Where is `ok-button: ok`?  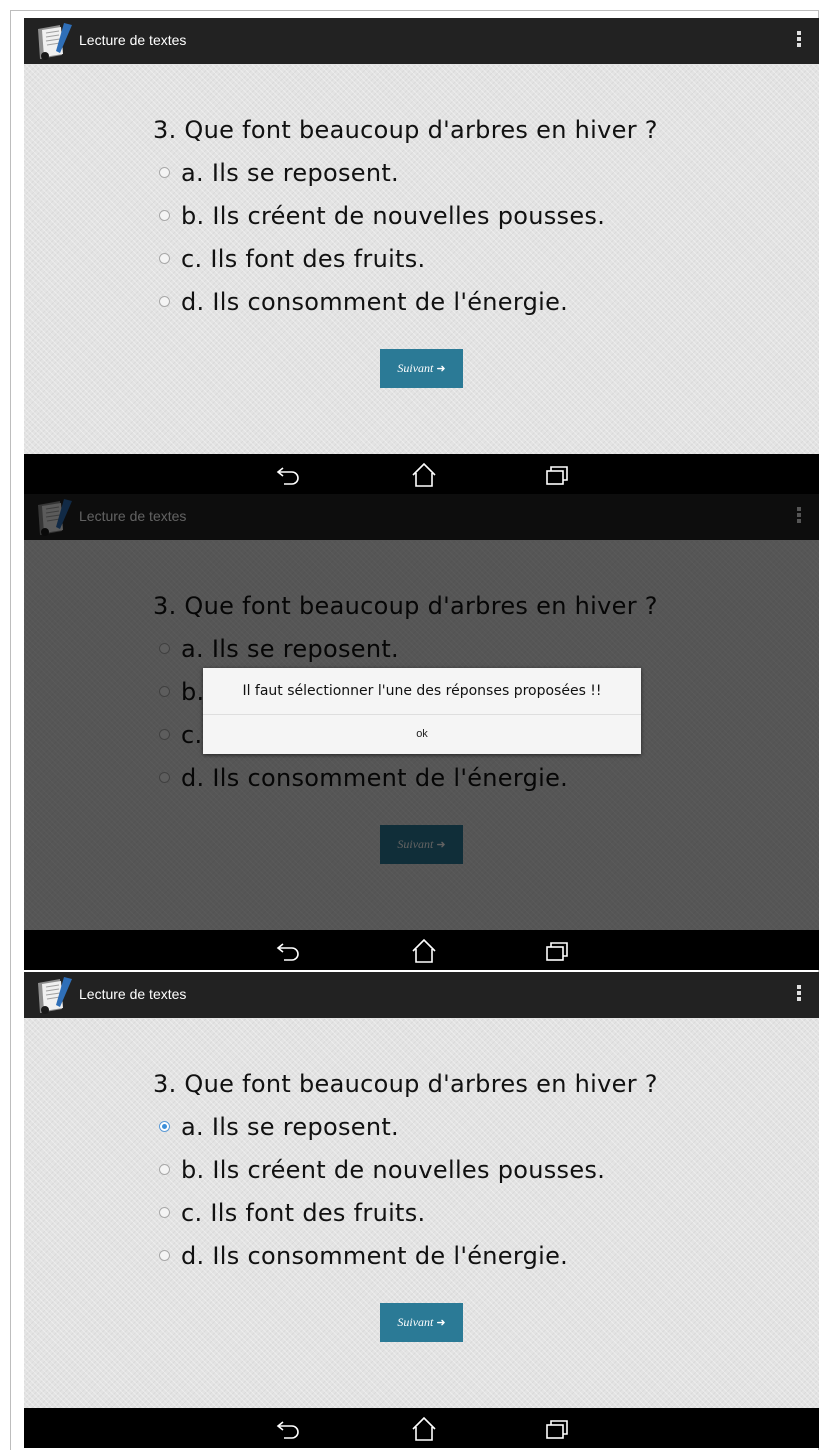 ok-button: ok is located at coordinates (422, 734).